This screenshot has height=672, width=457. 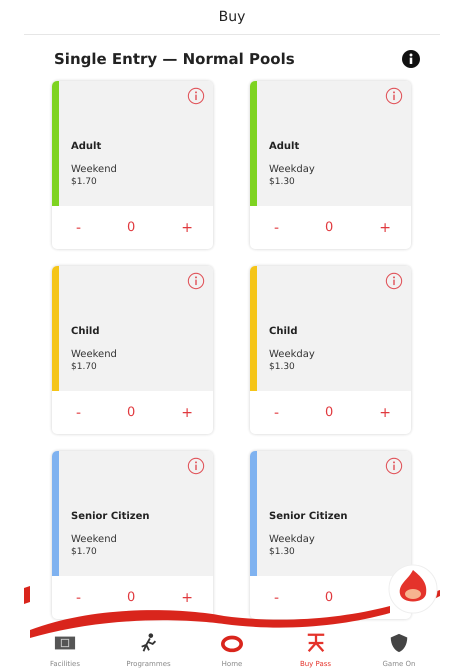 I want to click on shield-icon, so click(x=399, y=643).